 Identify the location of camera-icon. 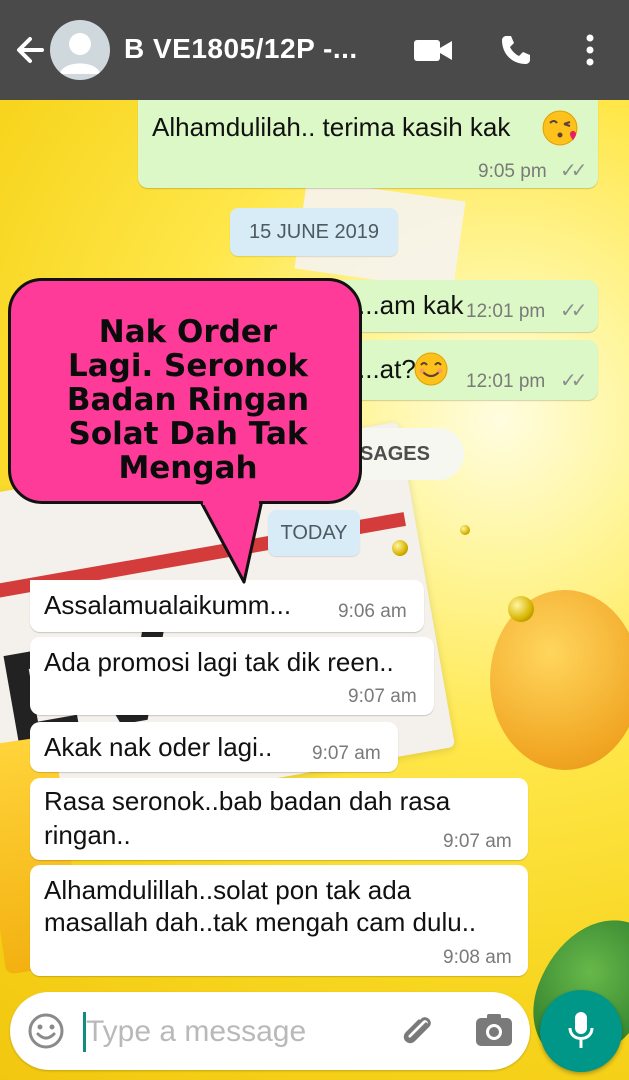
(494, 1031).